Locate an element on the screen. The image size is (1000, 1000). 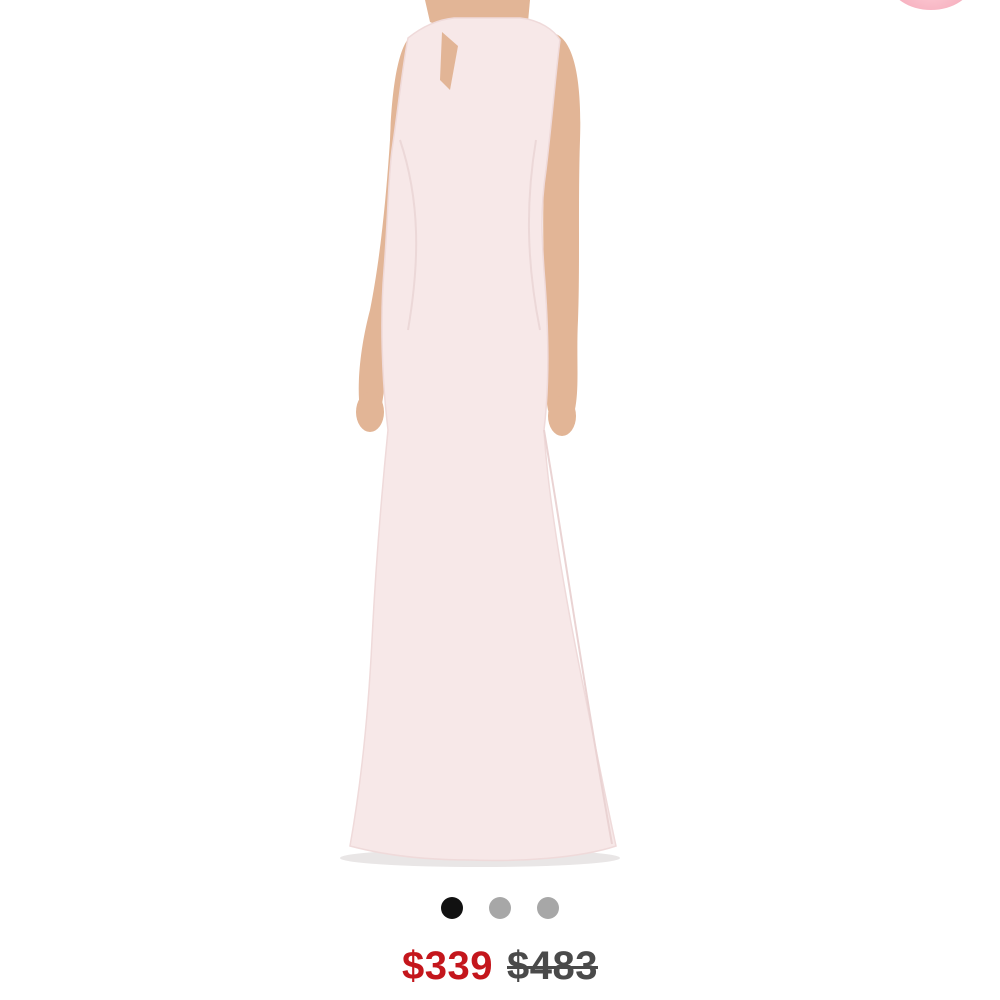
original-price: $483 is located at coordinates (552, 966).